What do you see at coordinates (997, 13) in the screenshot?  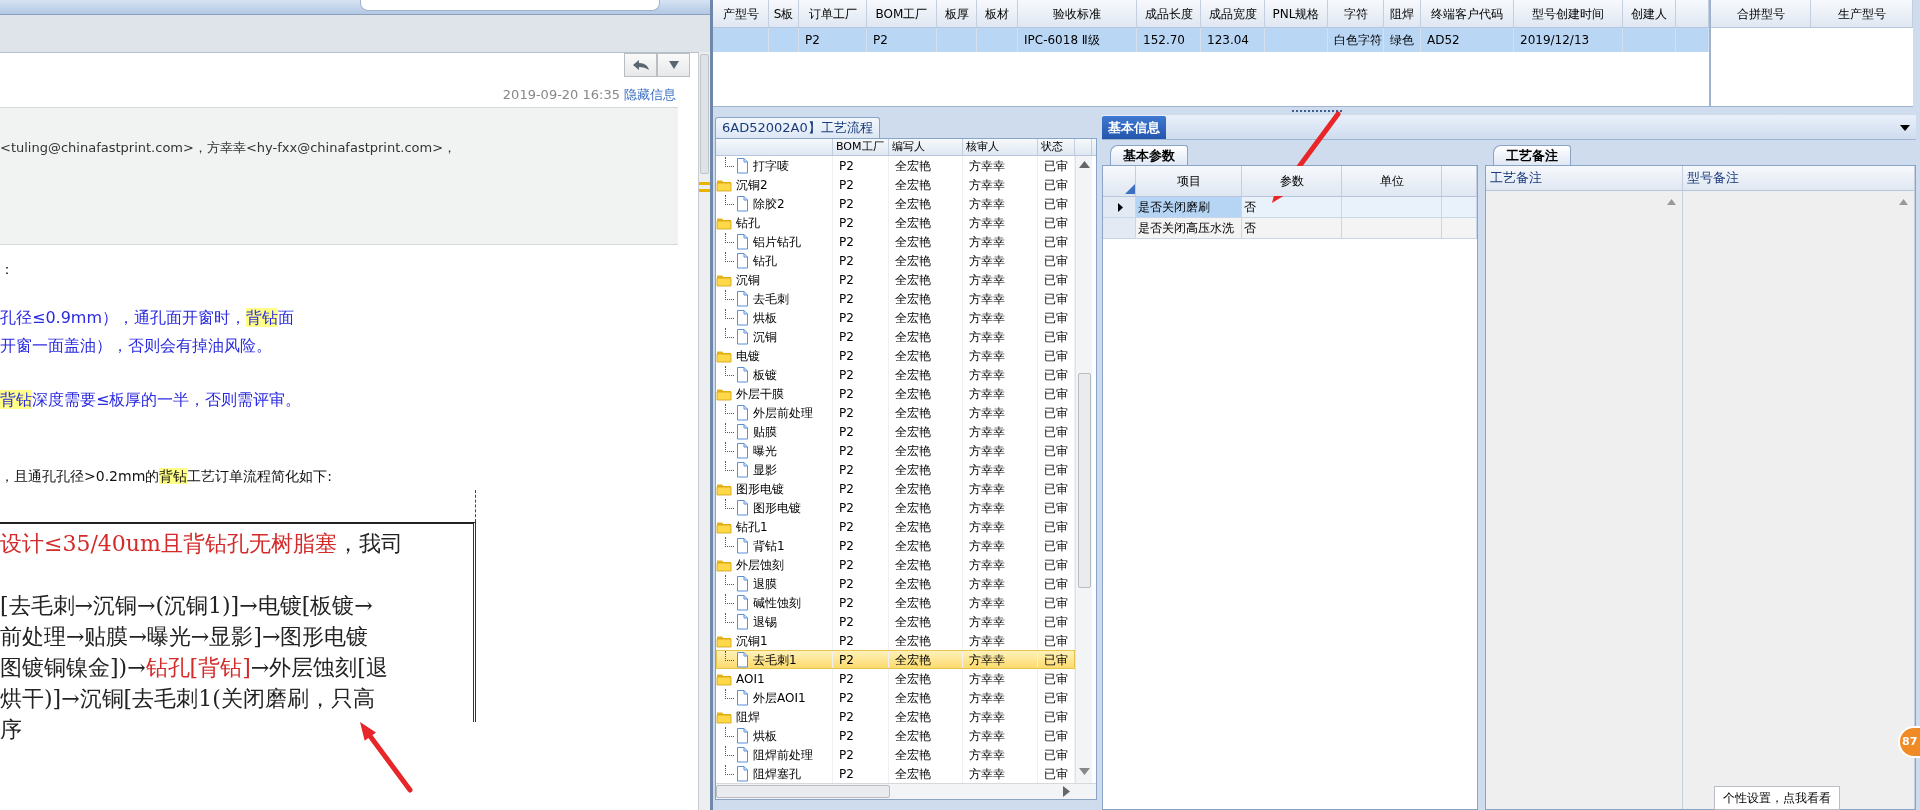 I see `column-header: 板材` at bounding box center [997, 13].